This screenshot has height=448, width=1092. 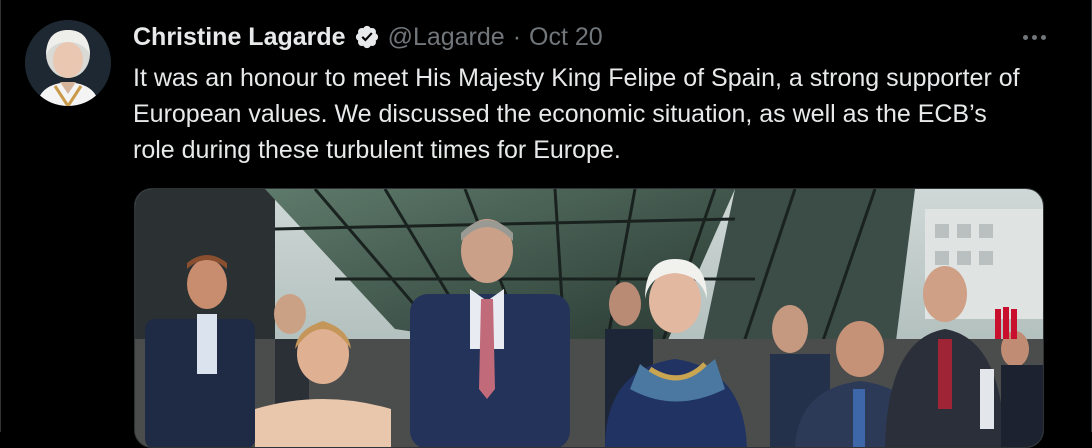 I want to click on verified-badge-icon, so click(x=366, y=37).